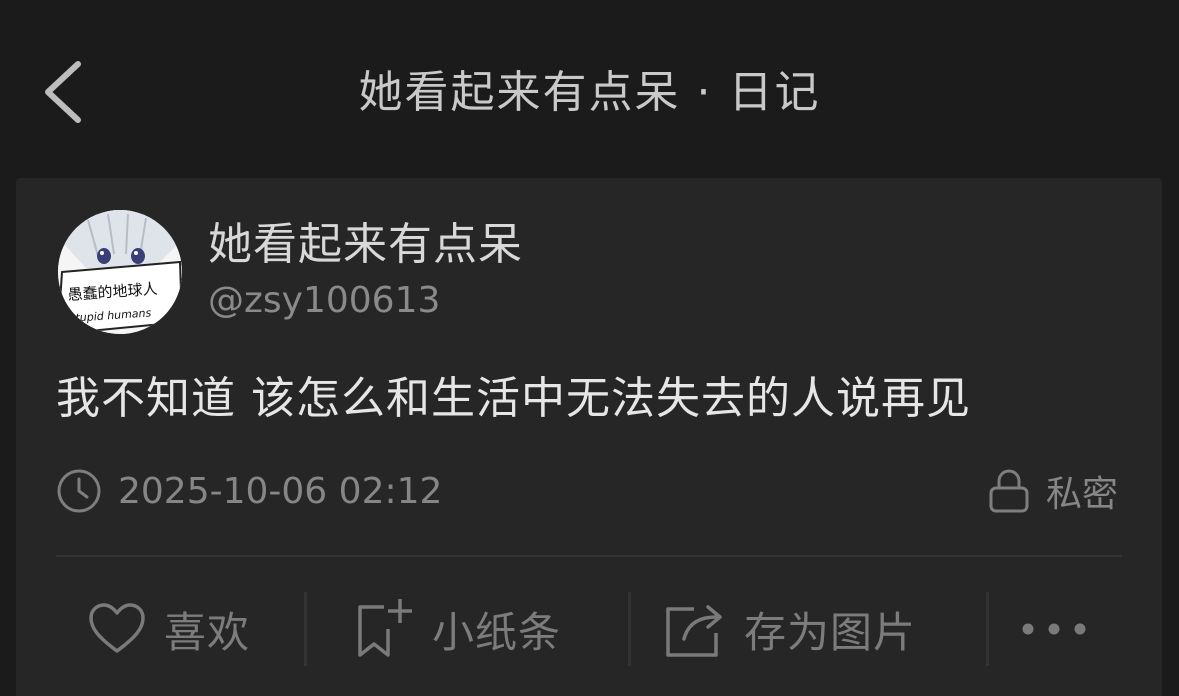 This screenshot has width=1179, height=696. I want to click on save-image-button: 存为图片, so click(789, 629).